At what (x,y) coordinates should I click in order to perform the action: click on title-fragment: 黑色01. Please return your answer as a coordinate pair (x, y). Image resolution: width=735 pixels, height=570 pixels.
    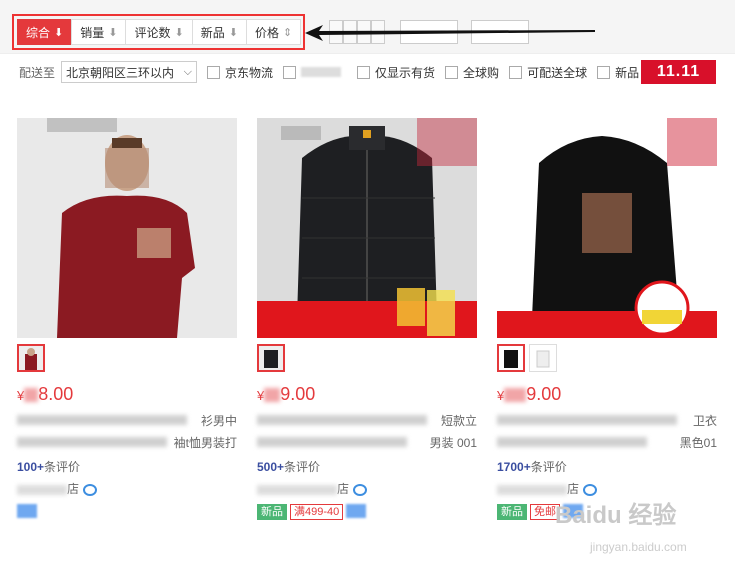
    Looking at the image, I should click on (698, 443).